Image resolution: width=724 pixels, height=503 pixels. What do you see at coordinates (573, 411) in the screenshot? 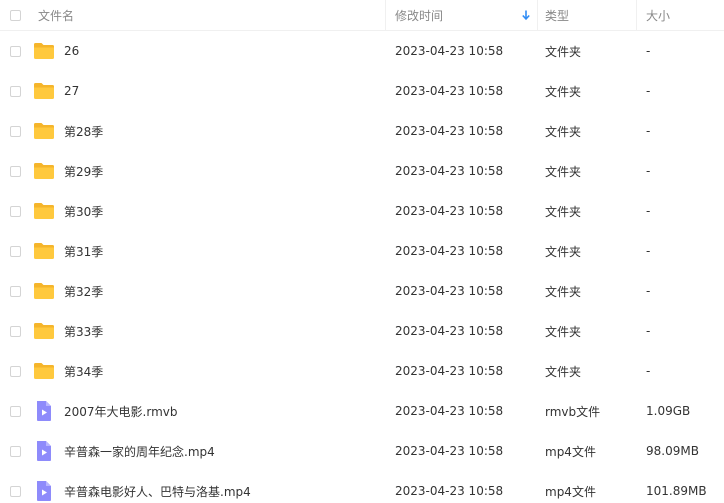
I see `file-type: rmvb文件` at bounding box center [573, 411].